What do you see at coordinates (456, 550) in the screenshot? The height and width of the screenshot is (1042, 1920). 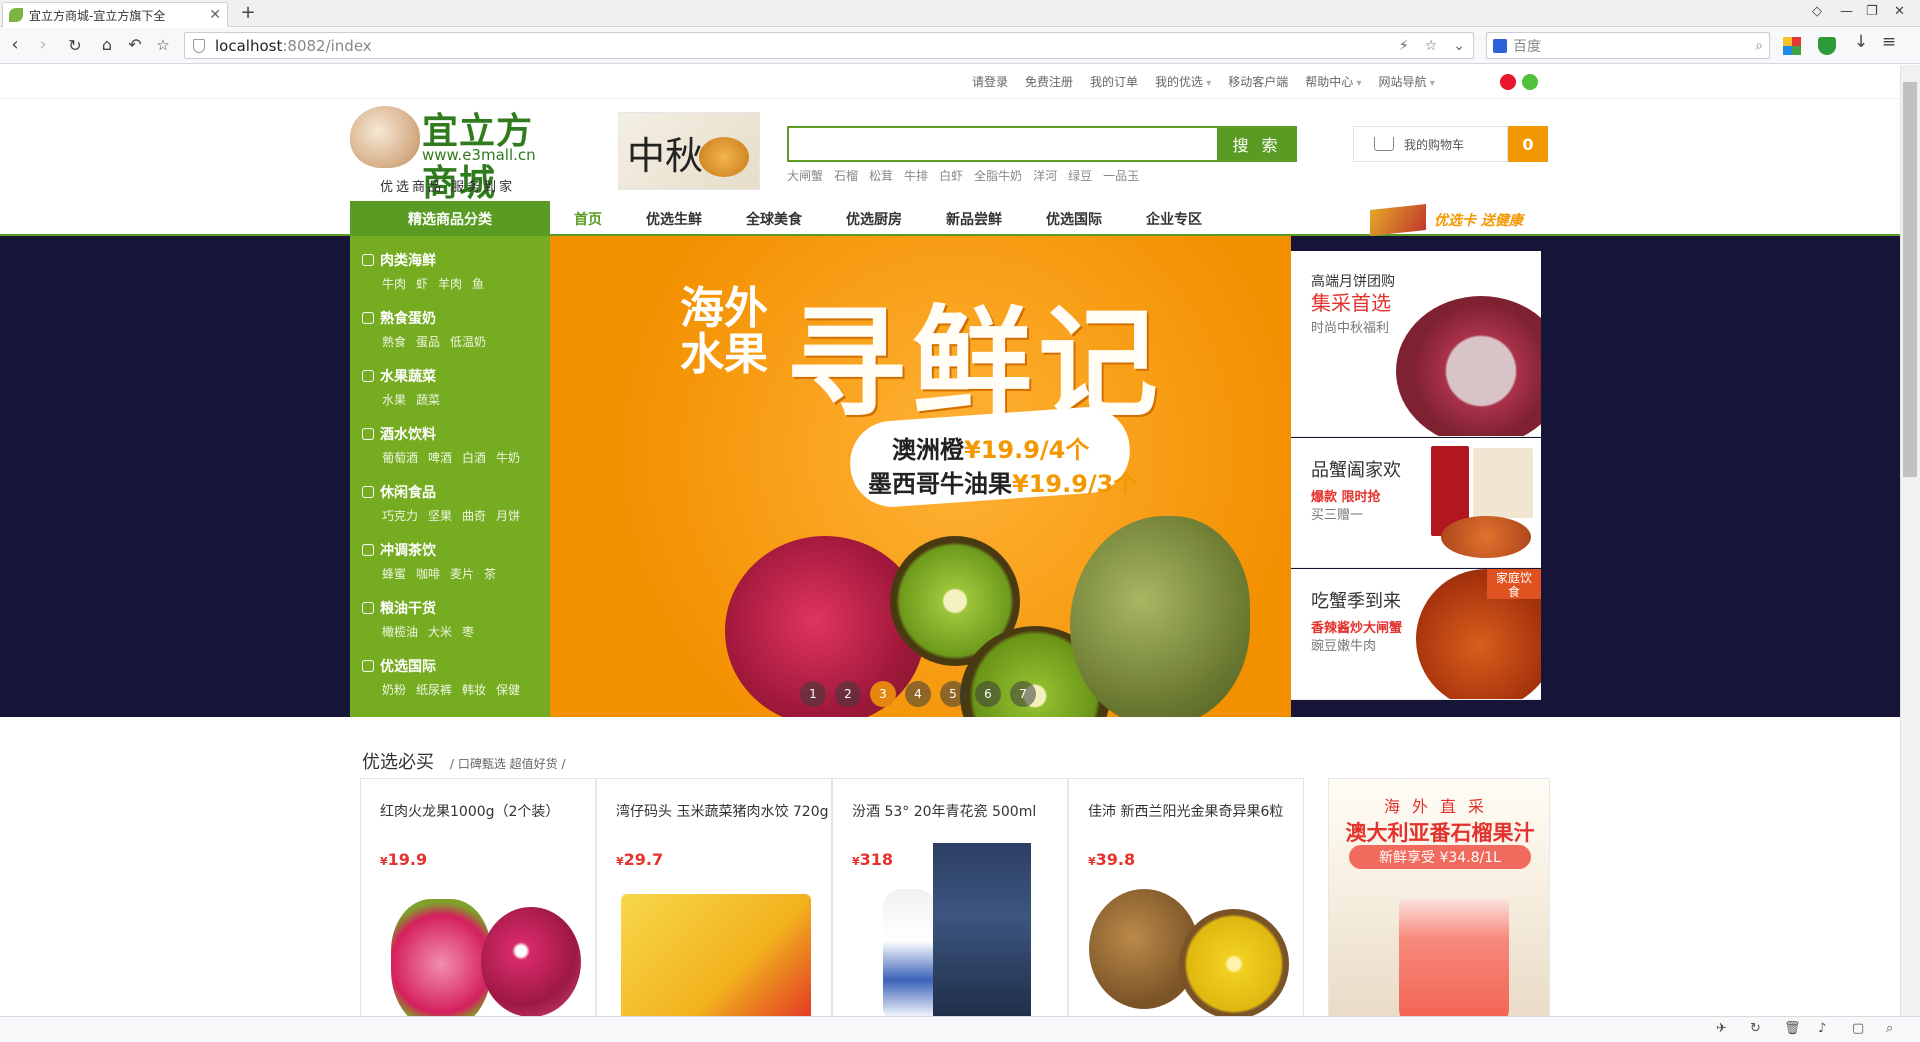 I see `category-title: 冲调茶饮` at bounding box center [456, 550].